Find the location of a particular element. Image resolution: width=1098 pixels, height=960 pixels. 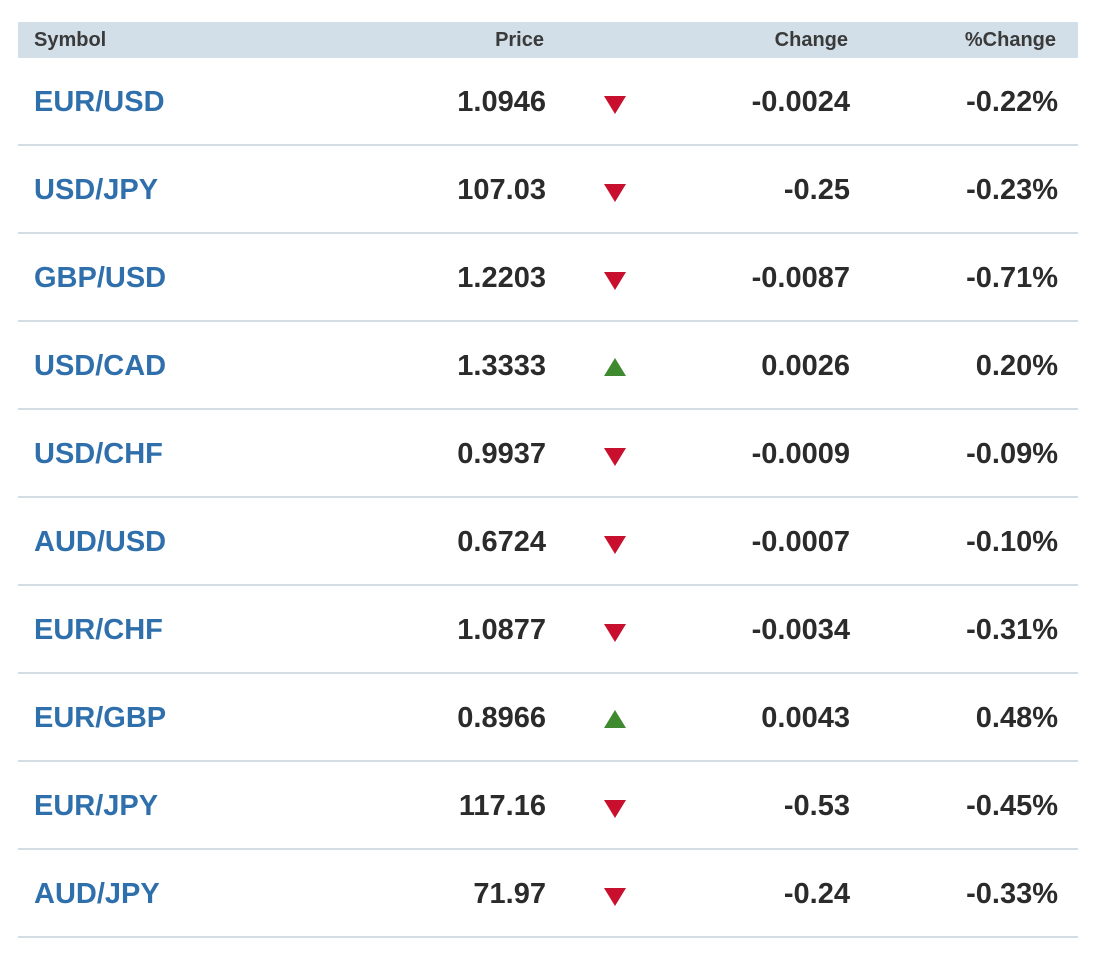

table-row: AUD/JPY 71.97 -0.24 -0.33% is located at coordinates (548, 894).